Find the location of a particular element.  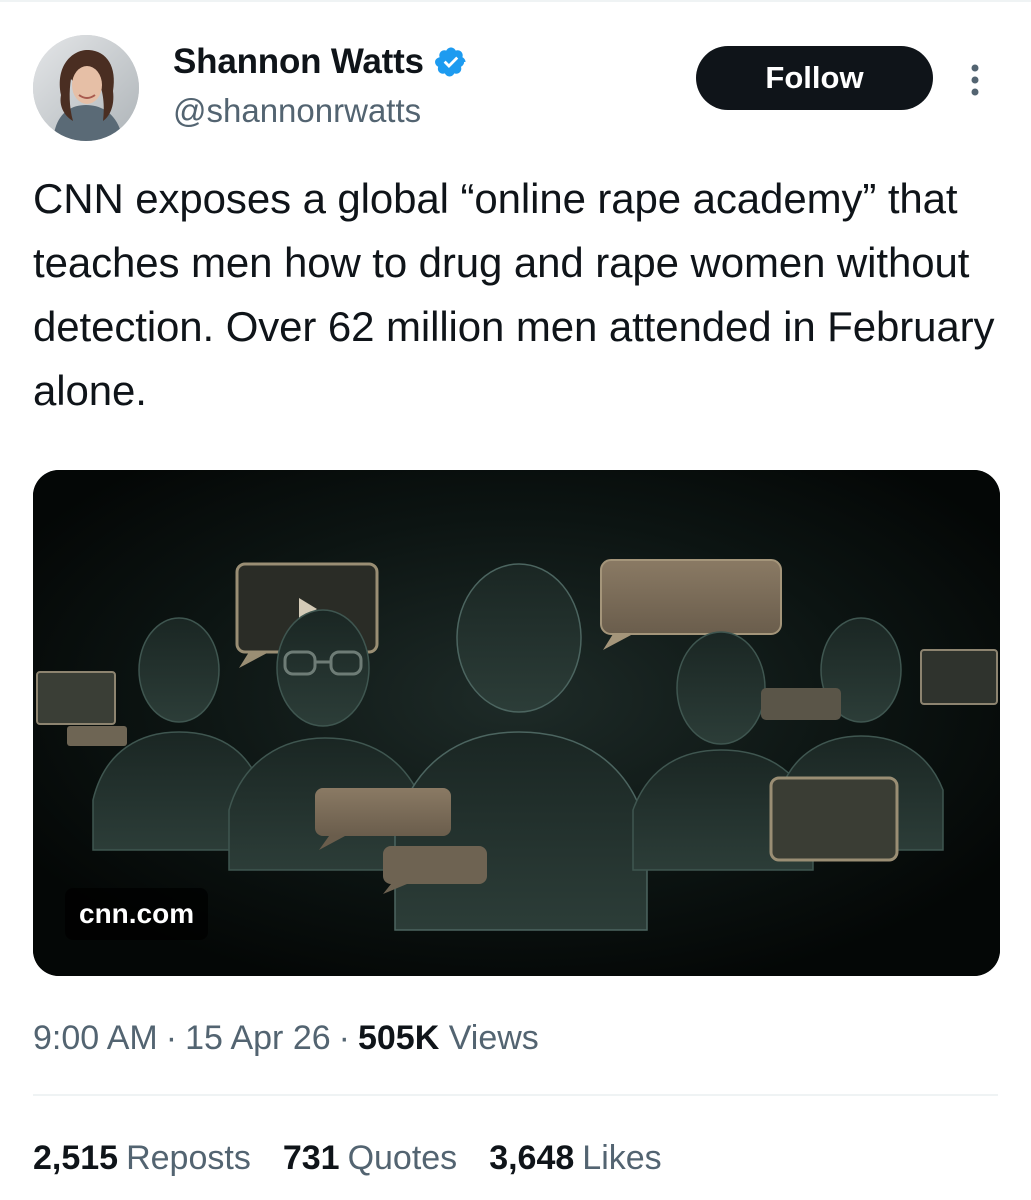

tweet-meta: 9:00 AM · 15 Apr 26 · 505K Views is located at coordinates (286, 1038).